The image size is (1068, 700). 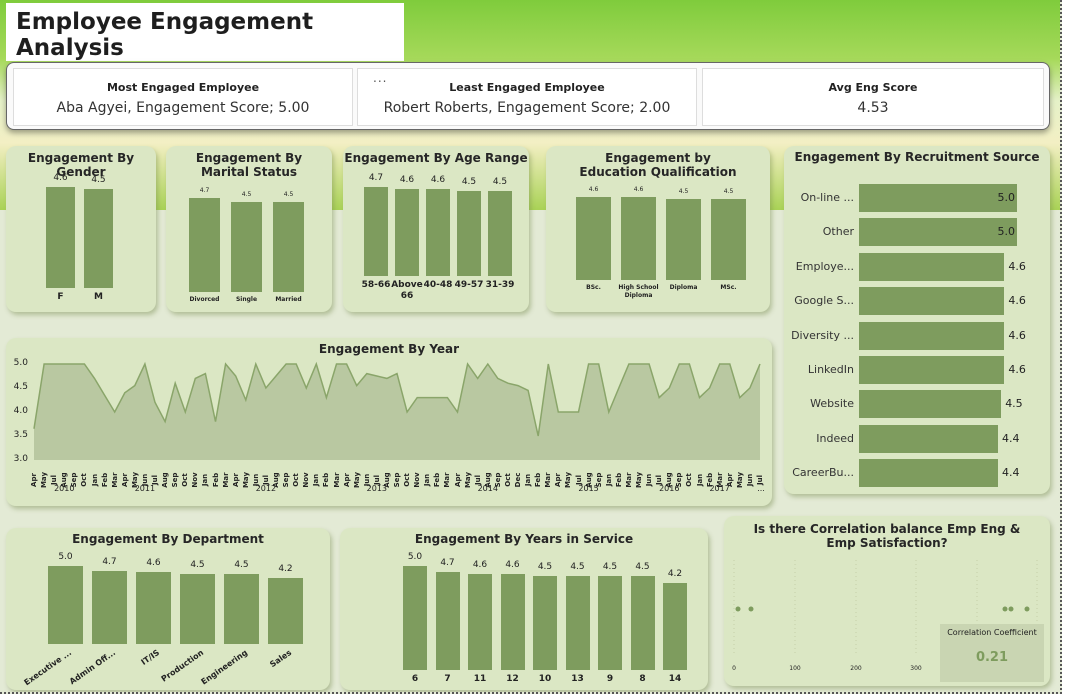 What do you see at coordinates (397, 412) in the screenshot?
I see `year-area-fill` at bounding box center [397, 412].